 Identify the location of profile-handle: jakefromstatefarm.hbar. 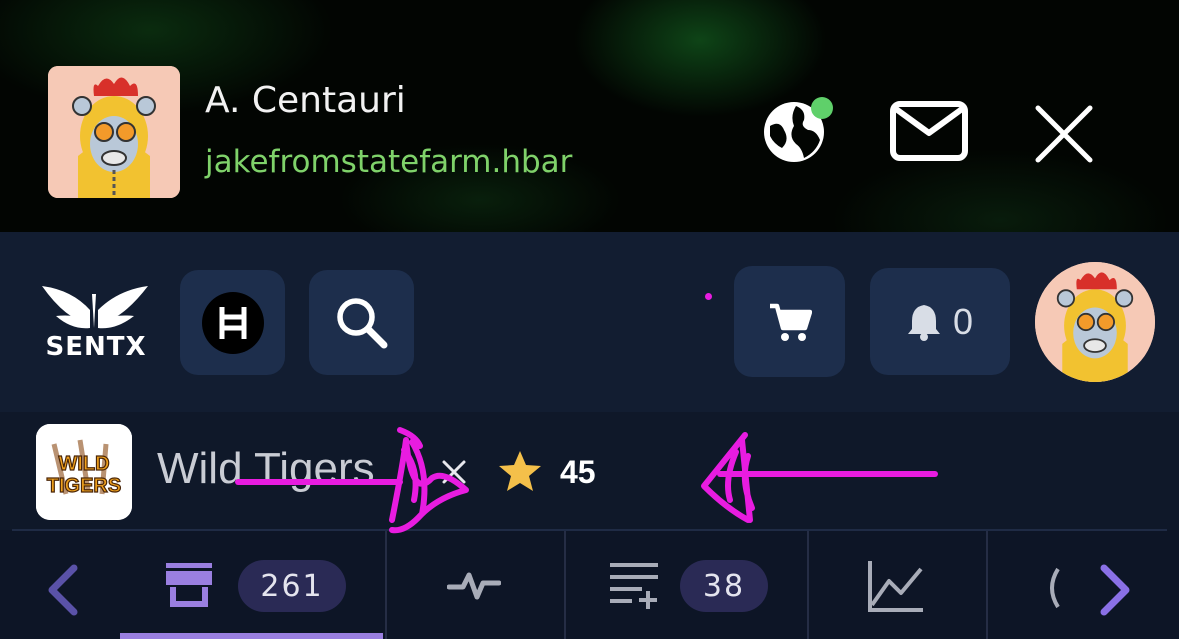
(388, 162).